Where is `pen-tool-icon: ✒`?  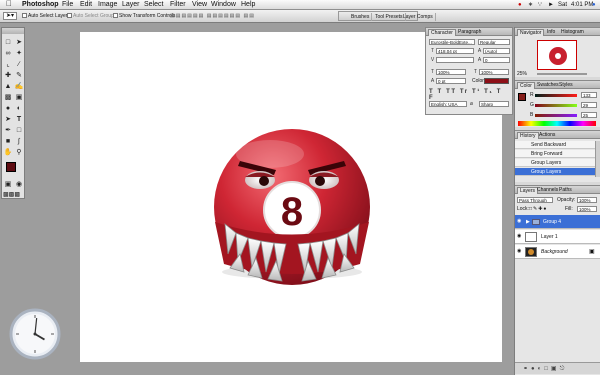
pen-tool-icon: ✒ is located at coordinates (8, 131).